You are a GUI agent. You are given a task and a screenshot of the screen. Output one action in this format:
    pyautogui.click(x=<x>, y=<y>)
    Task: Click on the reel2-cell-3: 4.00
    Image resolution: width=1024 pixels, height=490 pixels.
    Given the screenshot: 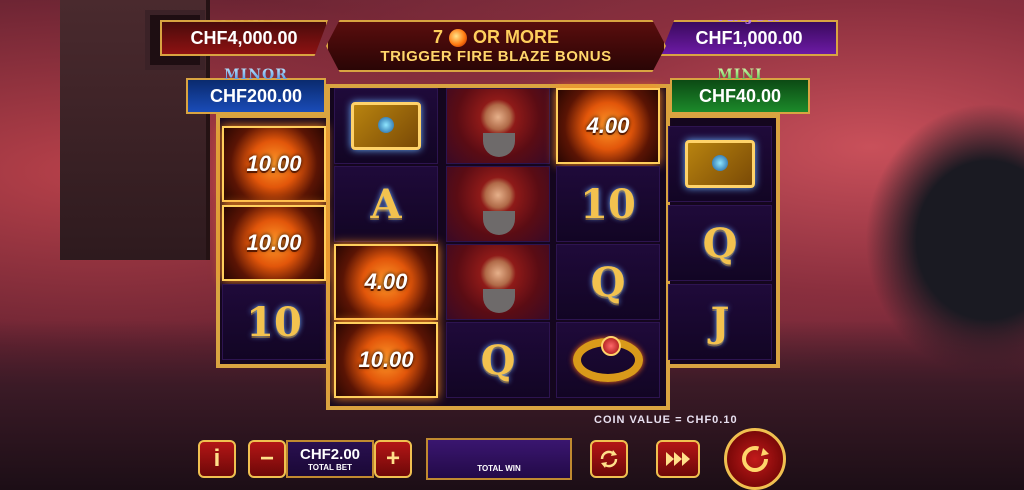 What is the action you would take?
    pyautogui.click(x=386, y=282)
    